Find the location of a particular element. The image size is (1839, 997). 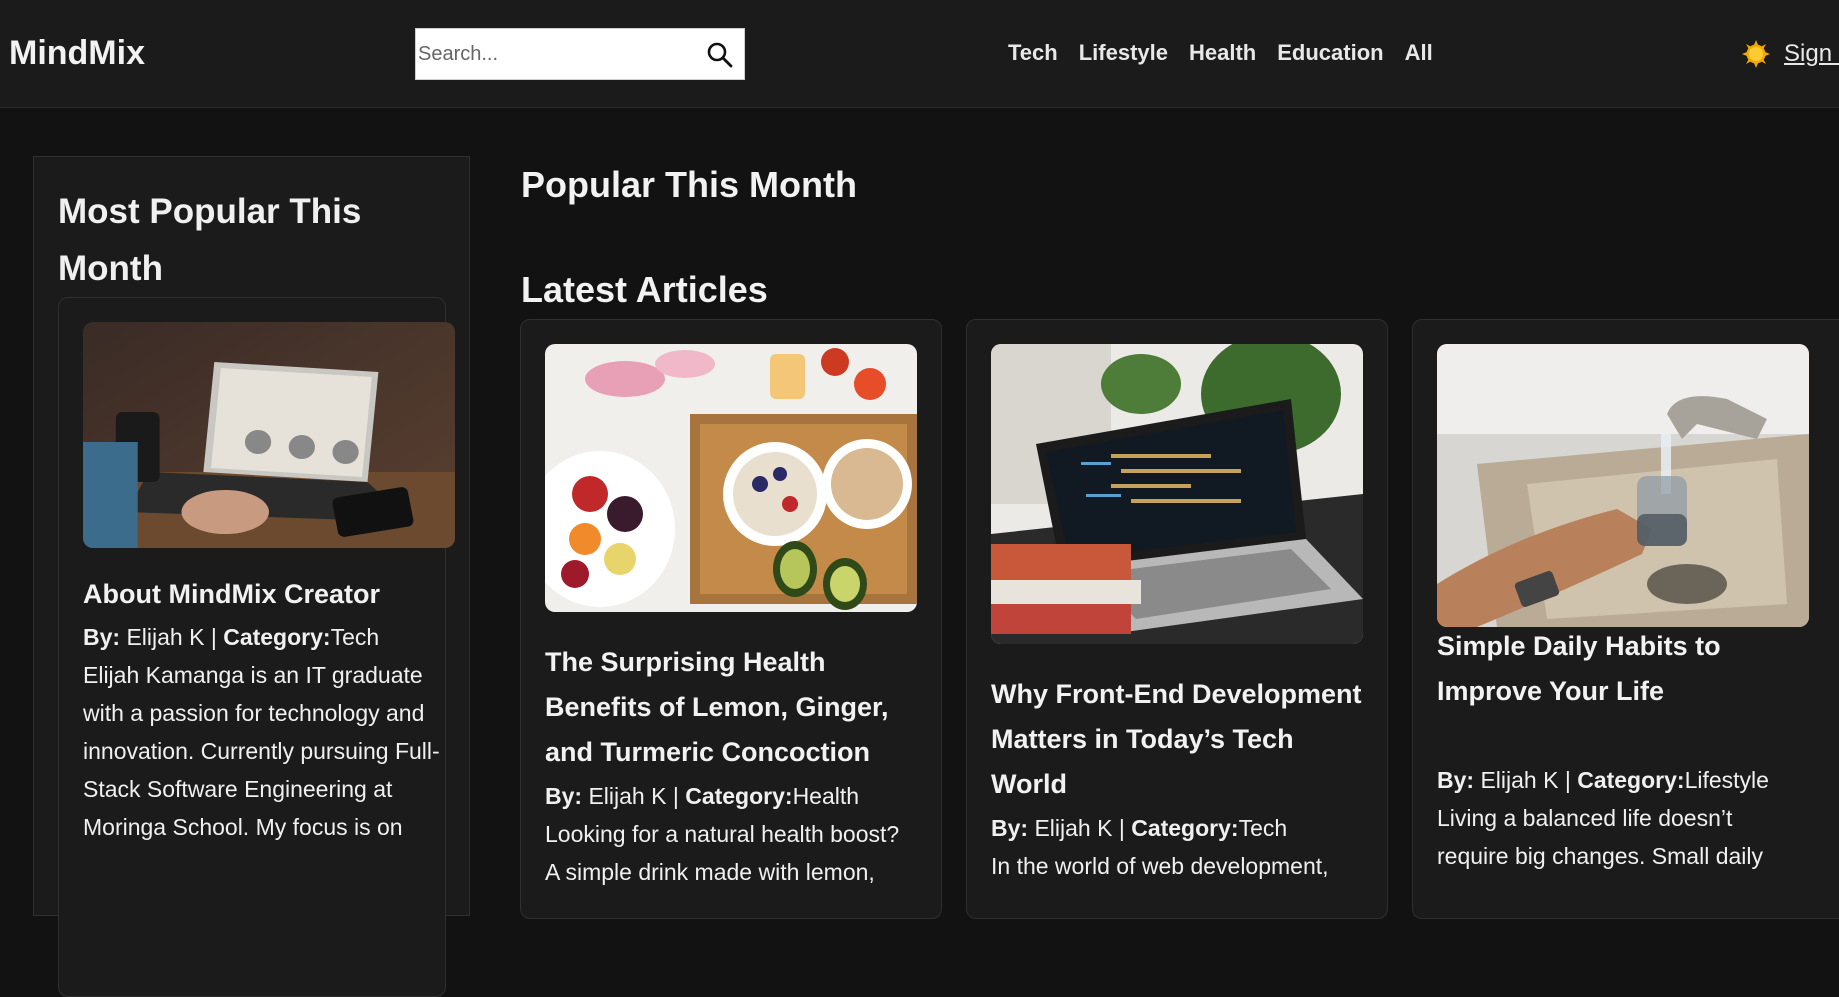

nav-education: Education is located at coordinates (1330, 53).